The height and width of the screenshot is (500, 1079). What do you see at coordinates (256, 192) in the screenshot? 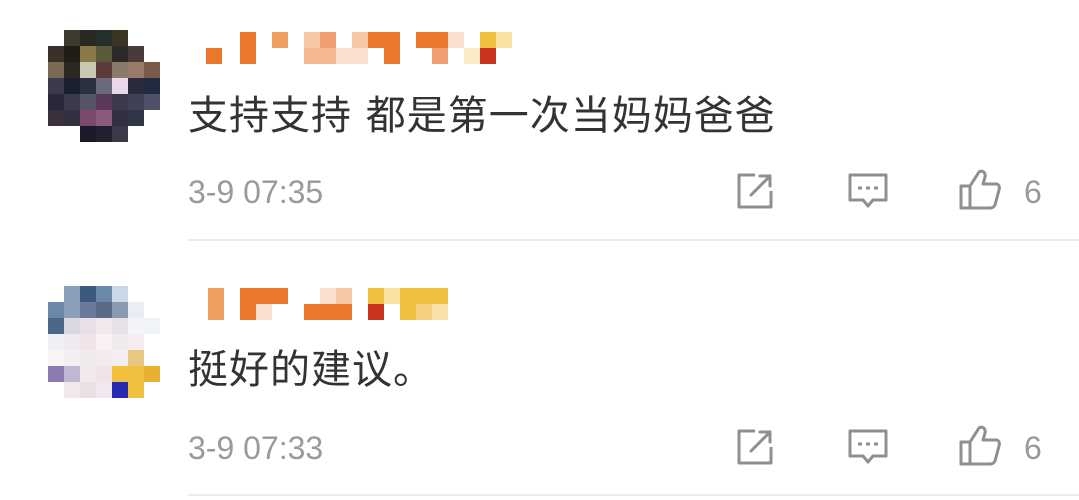
I see `comment-timestamp: 3-9 07:35` at bounding box center [256, 192].